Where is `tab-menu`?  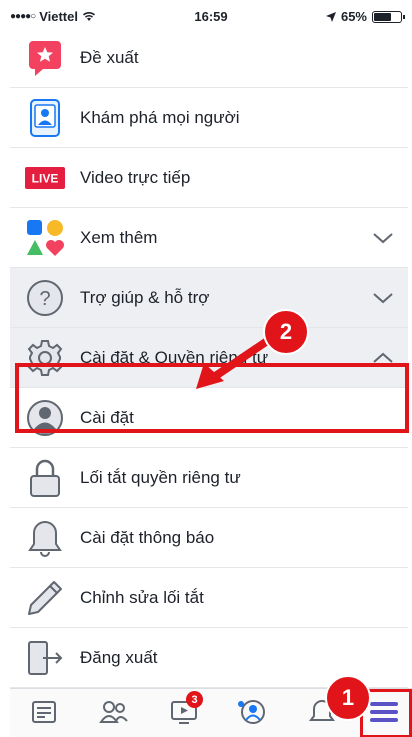 tab-menu is located at coordinates (384, 712).